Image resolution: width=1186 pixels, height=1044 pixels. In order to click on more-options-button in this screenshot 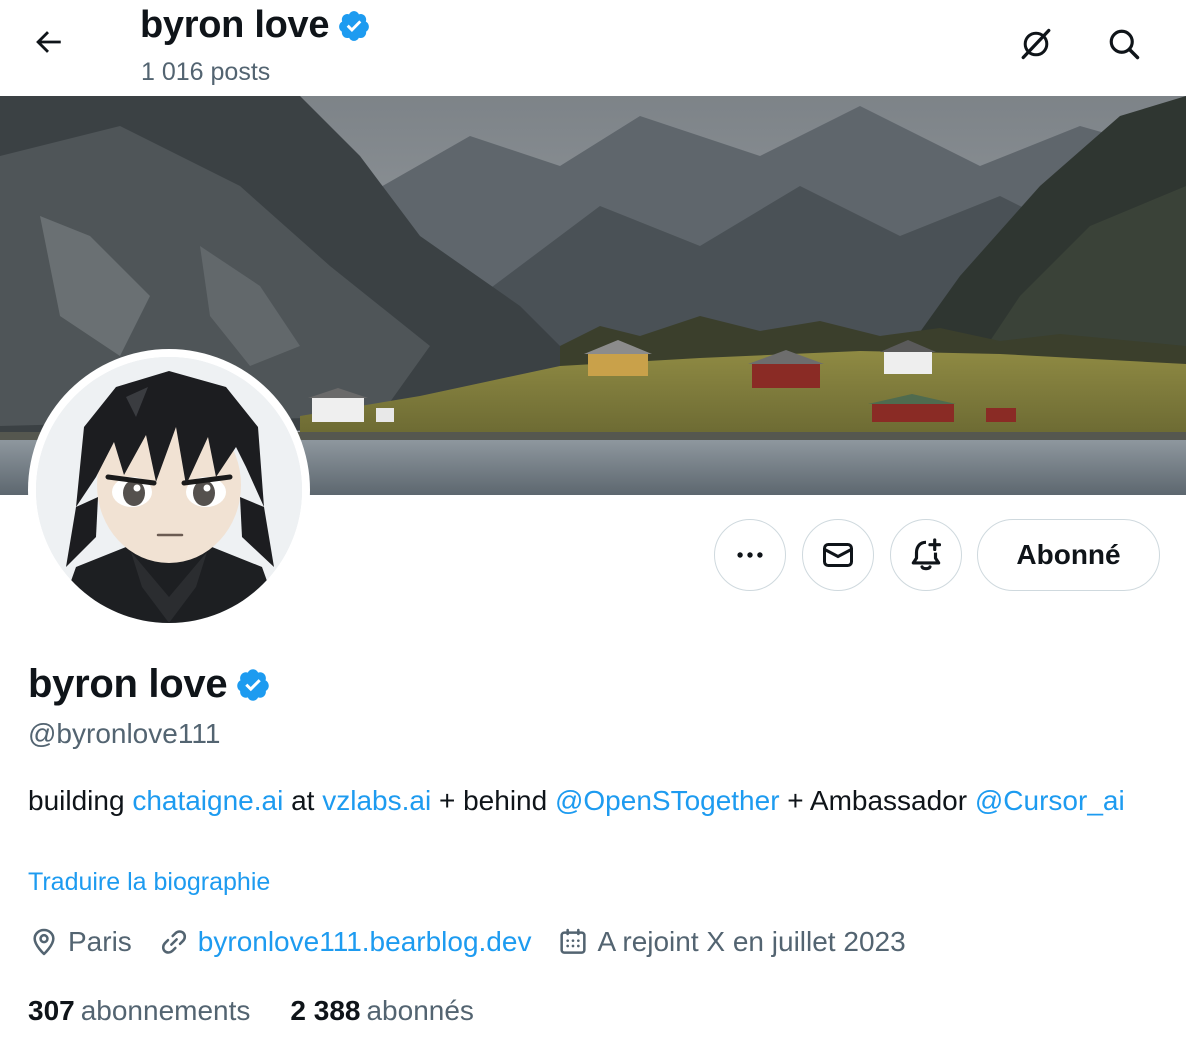, I will do `click(750, 555)`.